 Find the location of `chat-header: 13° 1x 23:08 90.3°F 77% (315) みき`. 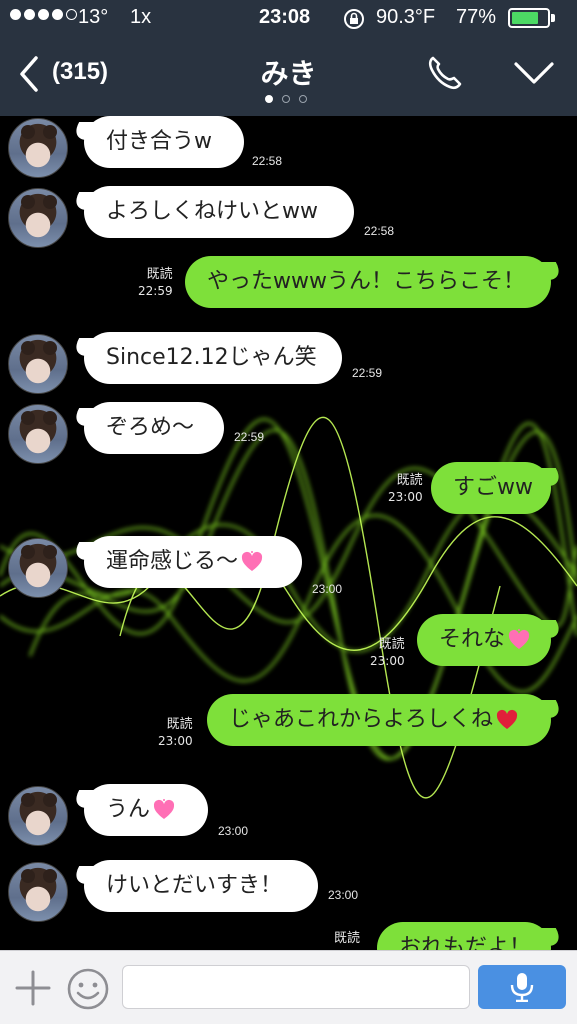

chat-header: 13° 1x 23:08 90.3°F 77% (315) みき is located at coordinates (288, 58).